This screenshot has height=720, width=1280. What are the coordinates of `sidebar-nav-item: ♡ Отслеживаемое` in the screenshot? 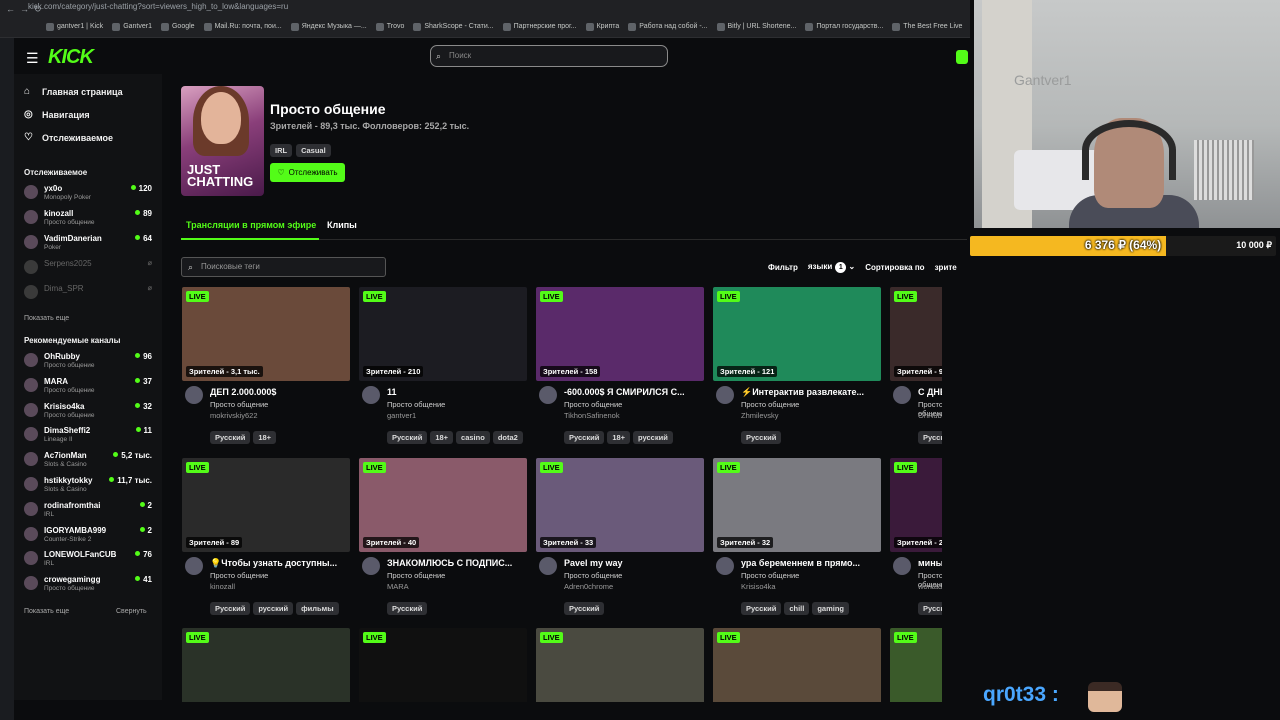 It's located at (68, 137).